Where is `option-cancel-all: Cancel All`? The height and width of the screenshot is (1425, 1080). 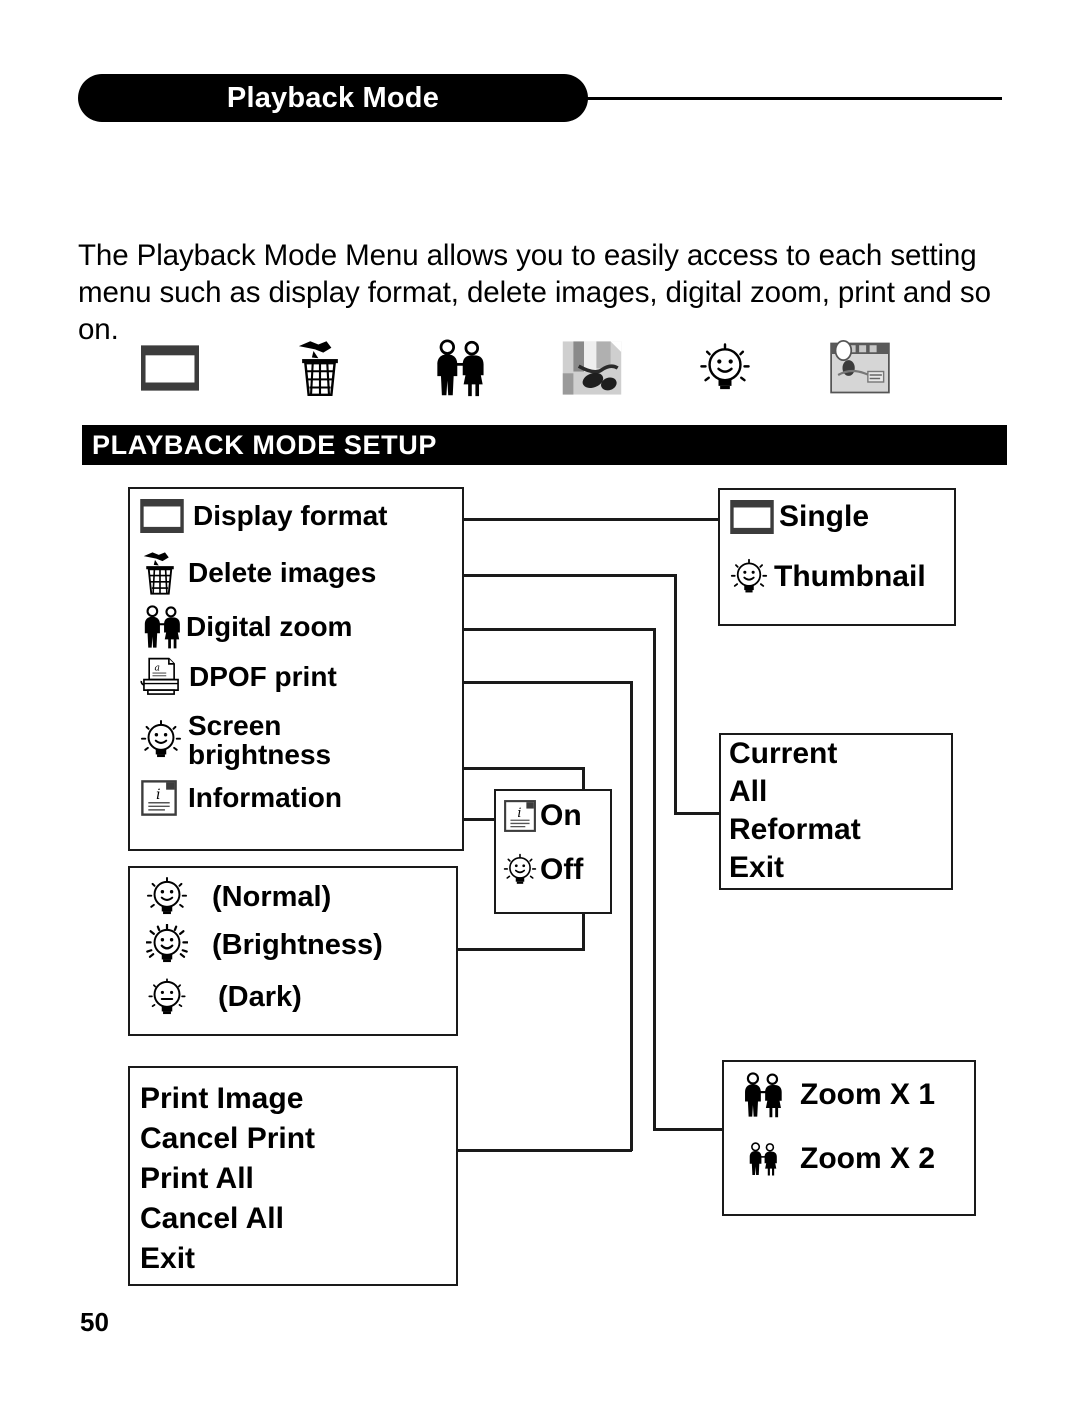 option-cancel-all: Cancel All is located at coordinates (212, 1219).